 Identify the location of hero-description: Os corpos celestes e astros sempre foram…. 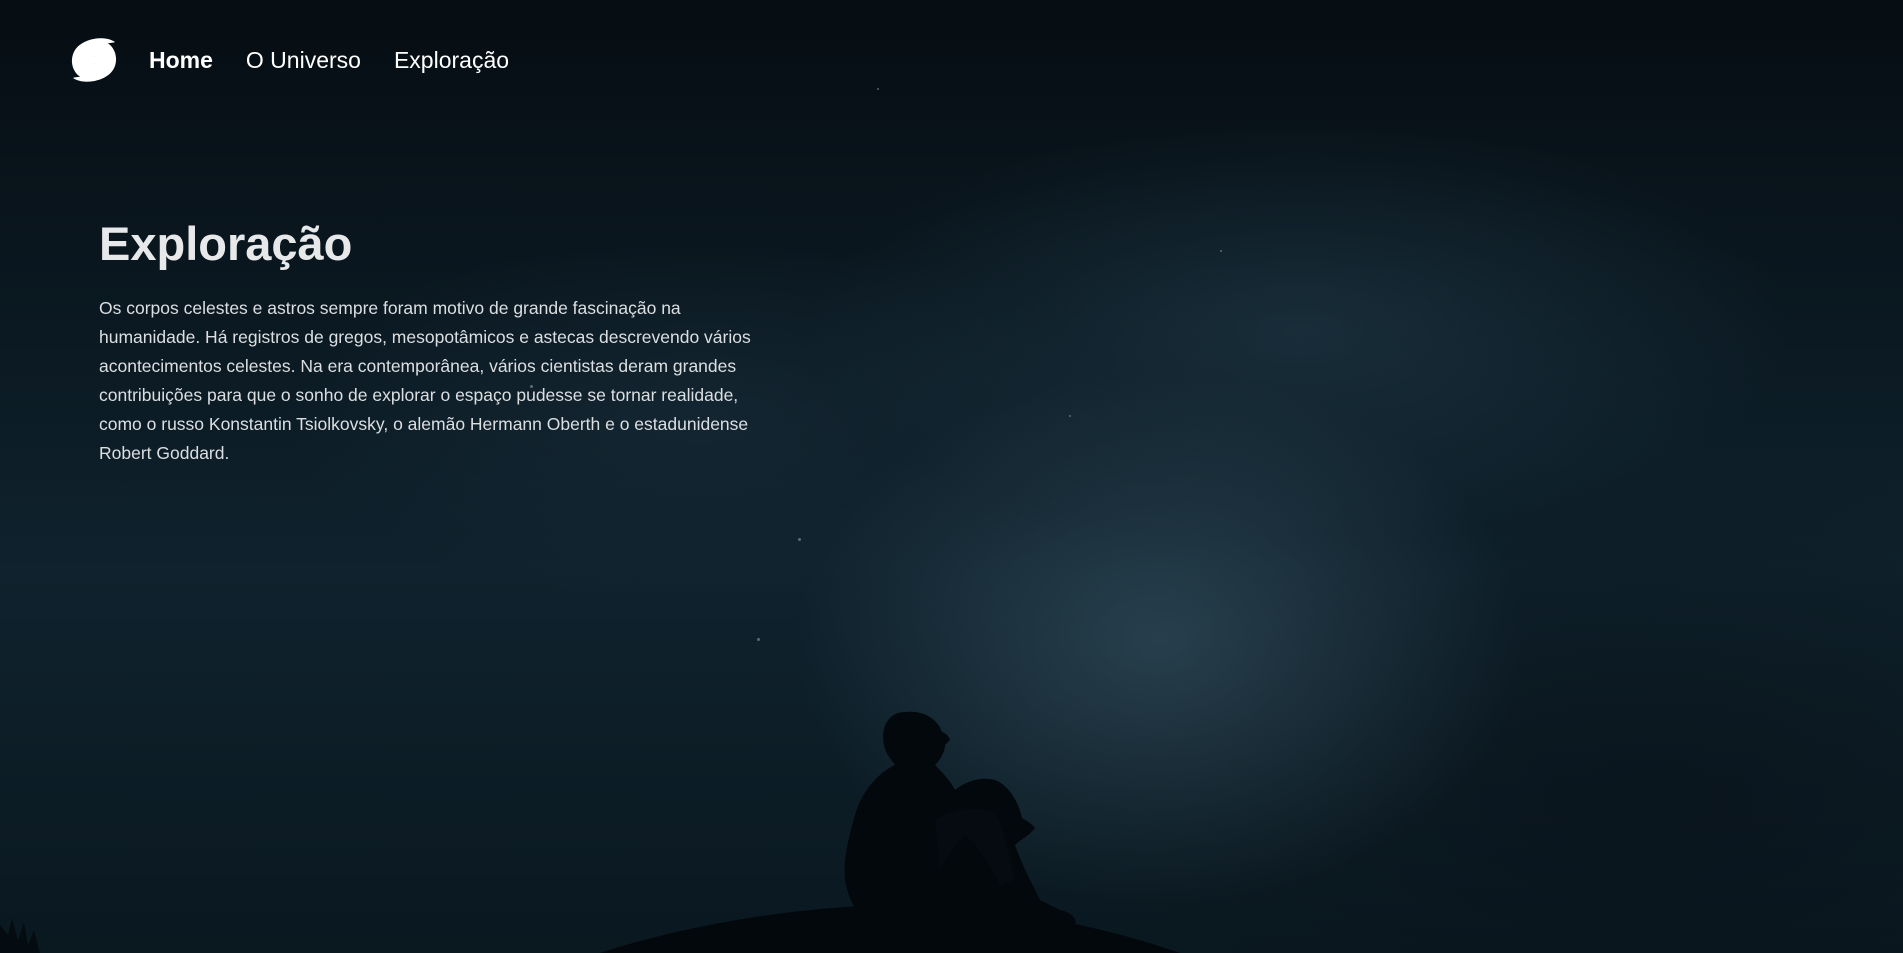
(425, 380).